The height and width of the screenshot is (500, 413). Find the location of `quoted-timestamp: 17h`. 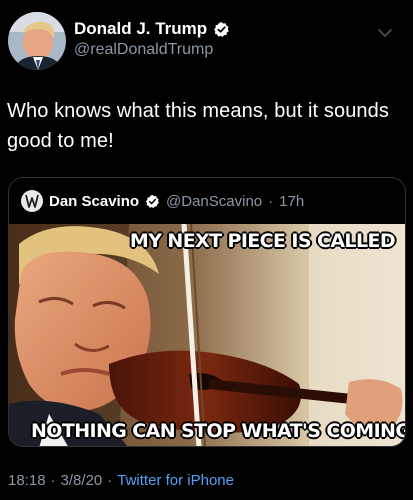

quoted-timestamp: 17h is located at coordinates (292, 201).